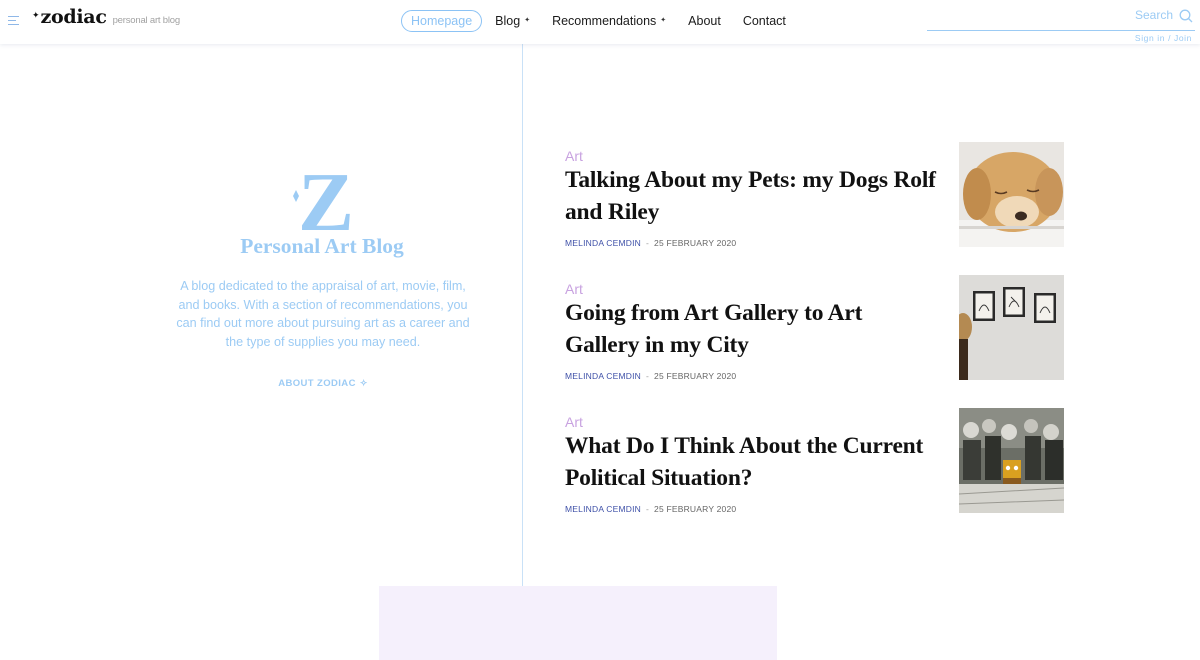 Image resolution: width=1200 pixels, height=660 pixels. I want to click on nav-blog: Blog ✦, so click(512, 21).